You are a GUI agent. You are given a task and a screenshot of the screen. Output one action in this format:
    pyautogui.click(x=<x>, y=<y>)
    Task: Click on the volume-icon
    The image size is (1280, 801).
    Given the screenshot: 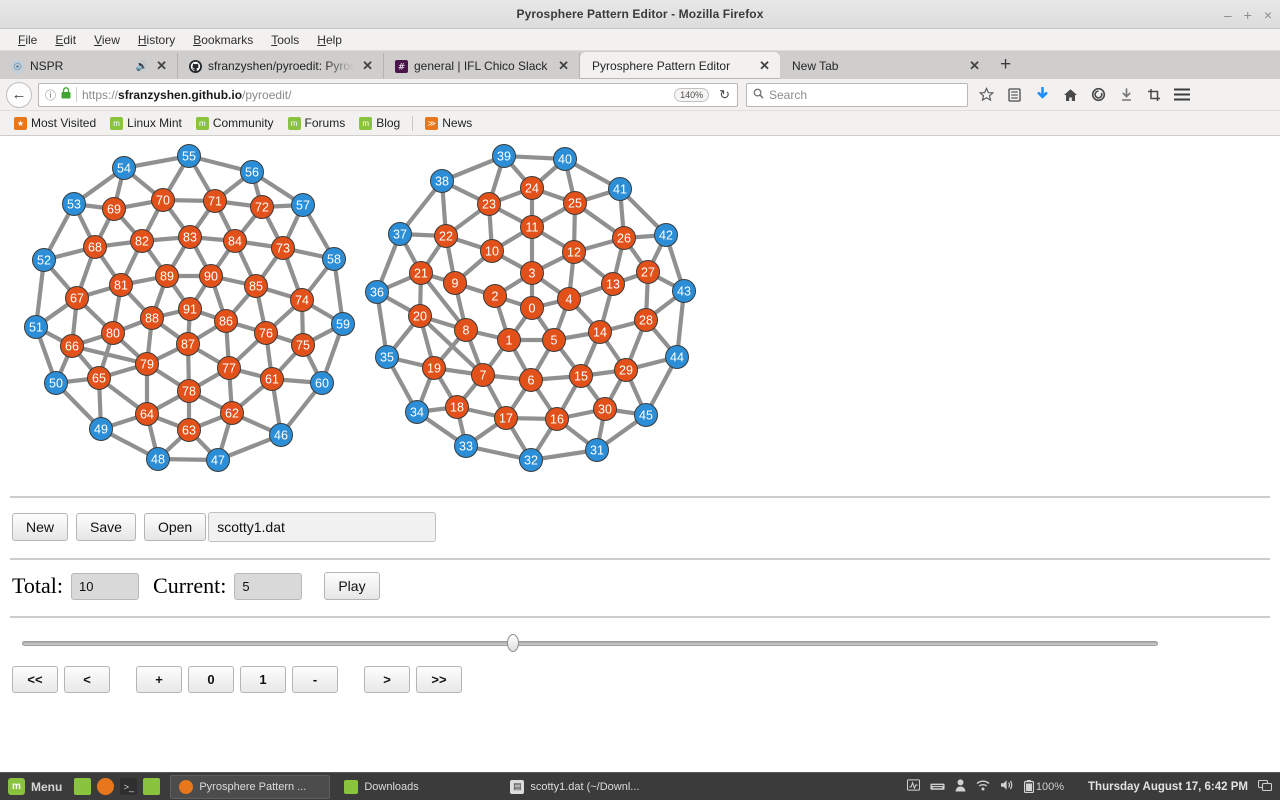 What is the action you would take?
    pyautogui.click(x=1007, y=786)
    